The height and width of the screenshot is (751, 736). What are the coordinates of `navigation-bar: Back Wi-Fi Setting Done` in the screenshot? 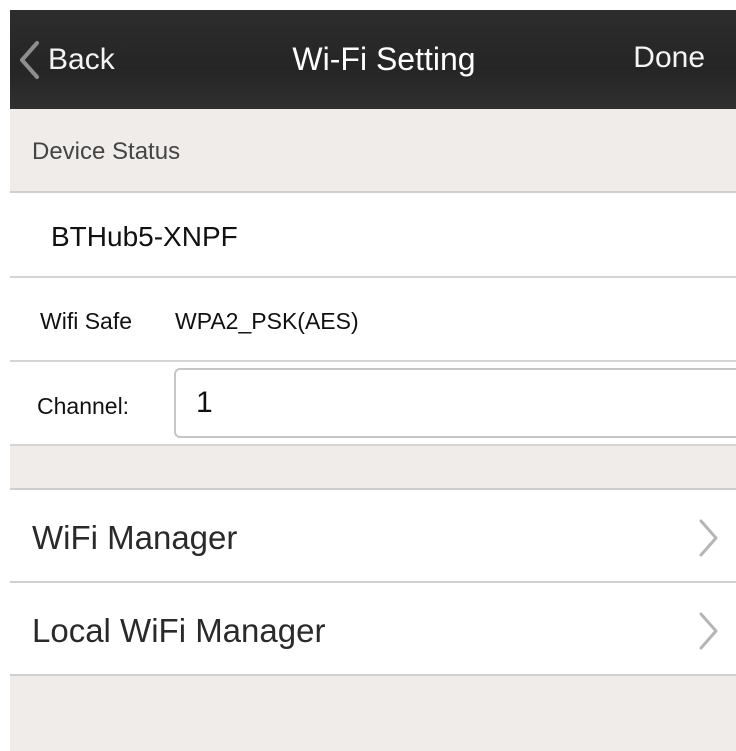 It's located at (373, 59).